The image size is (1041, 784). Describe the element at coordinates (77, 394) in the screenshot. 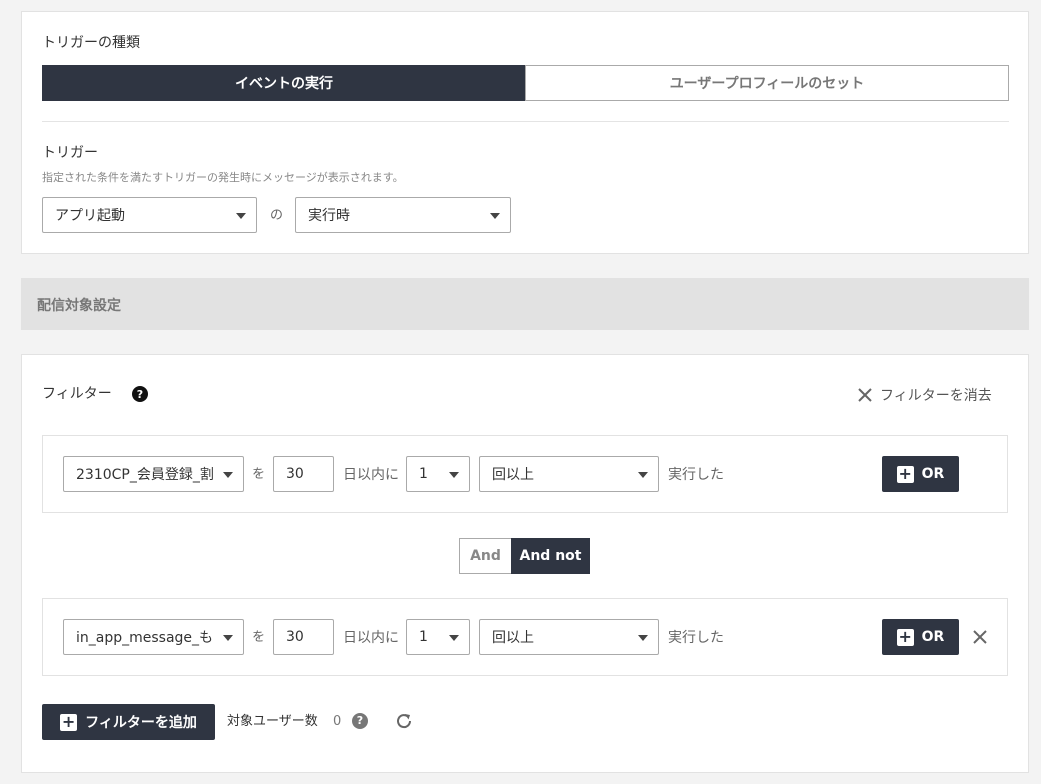

I see `filter-label: フィルター` at that location.